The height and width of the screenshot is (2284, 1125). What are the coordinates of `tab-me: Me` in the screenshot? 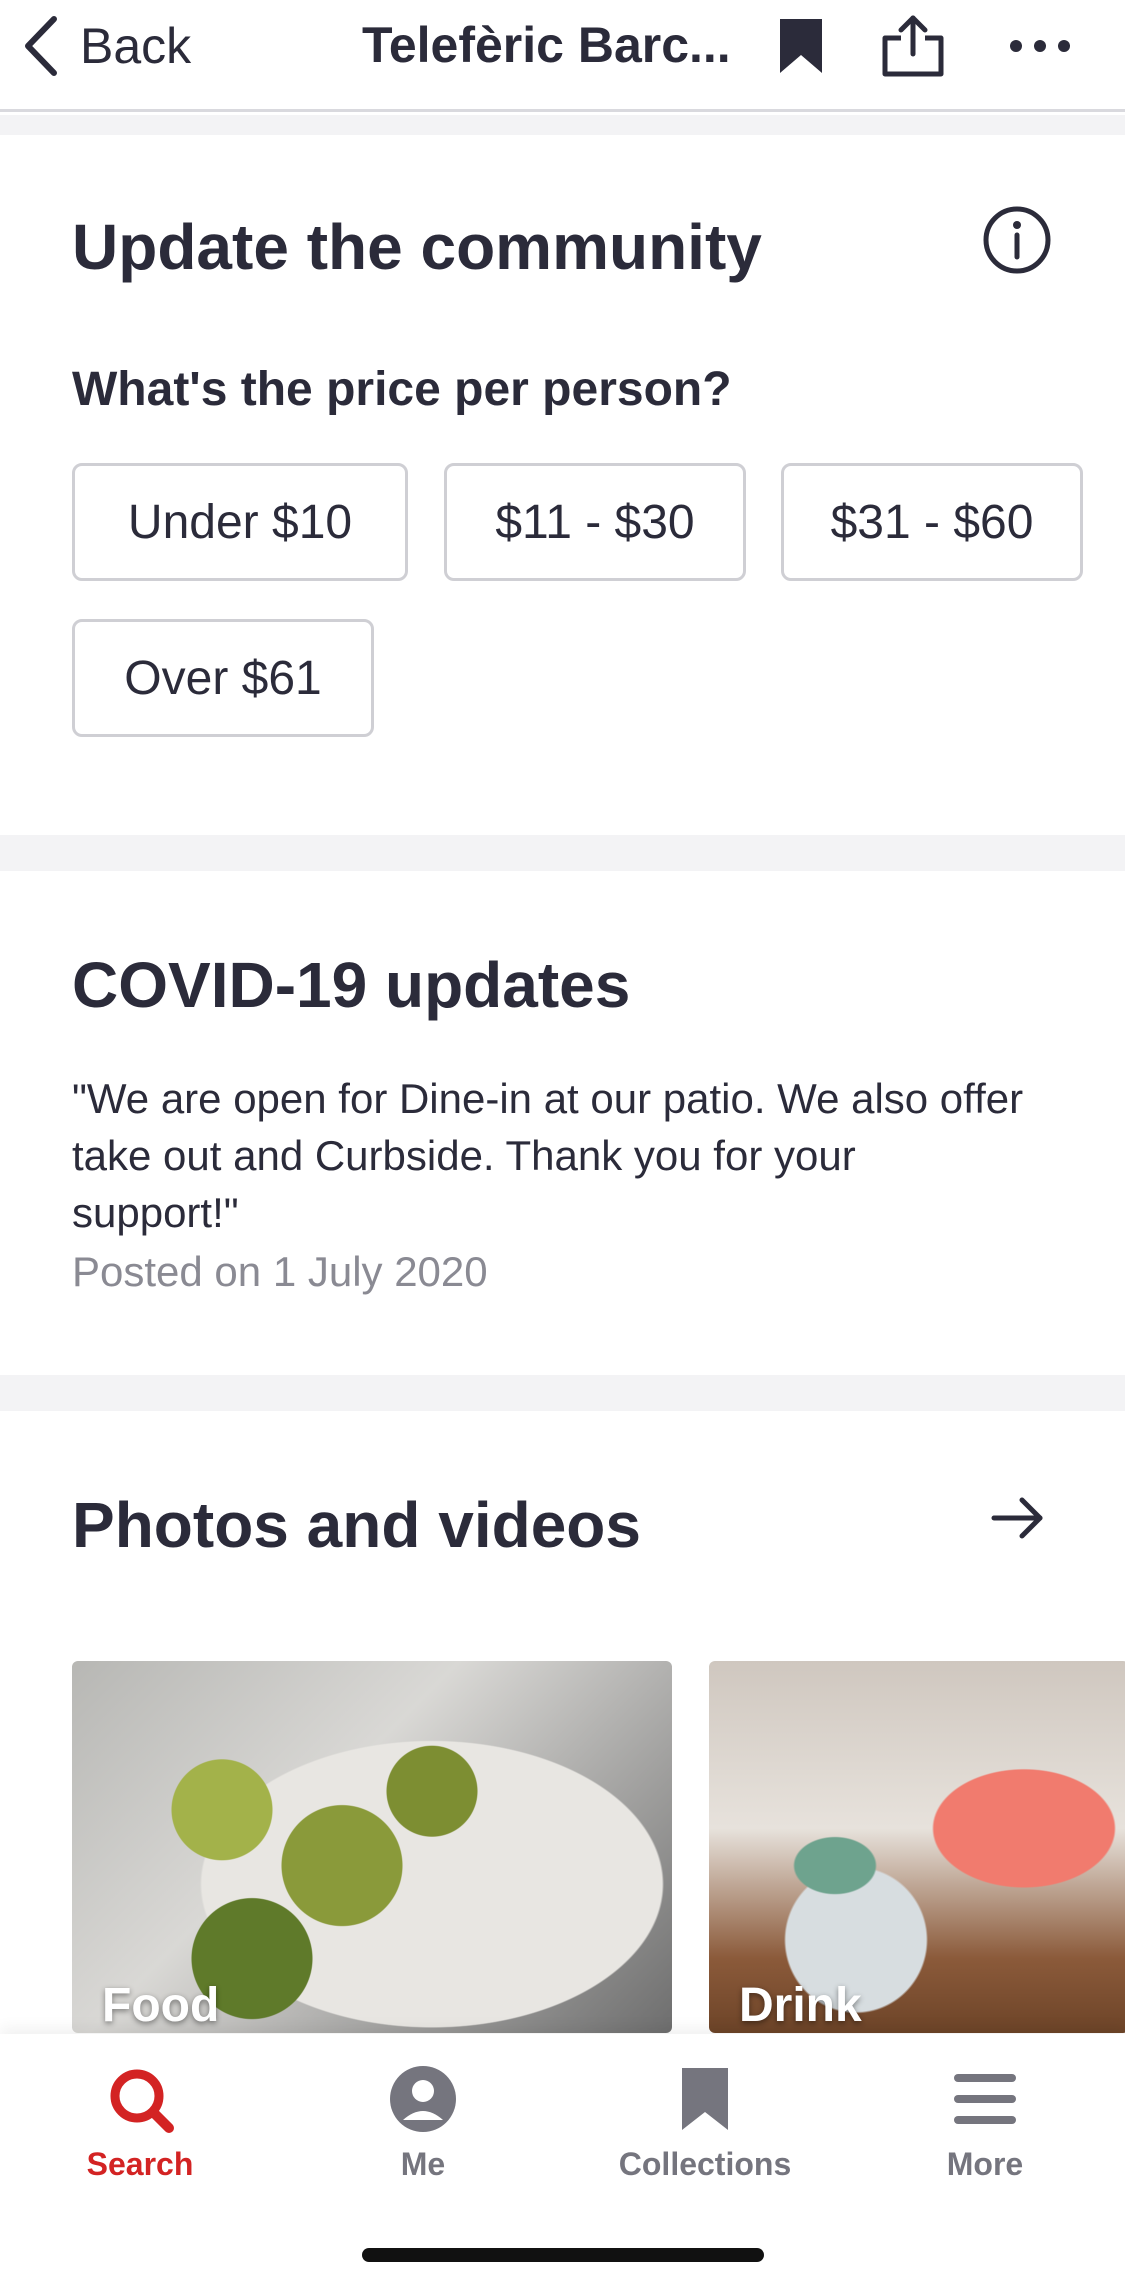 It's located at (423, 2144).